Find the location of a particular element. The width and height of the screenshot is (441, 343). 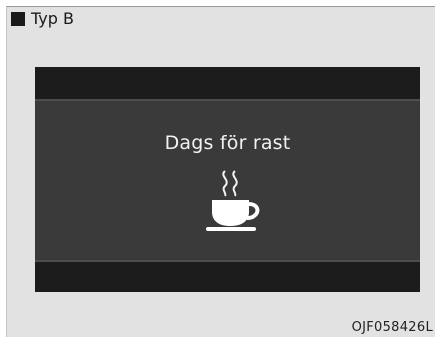

square-bullet-icon is located at coordinates (18, 19).